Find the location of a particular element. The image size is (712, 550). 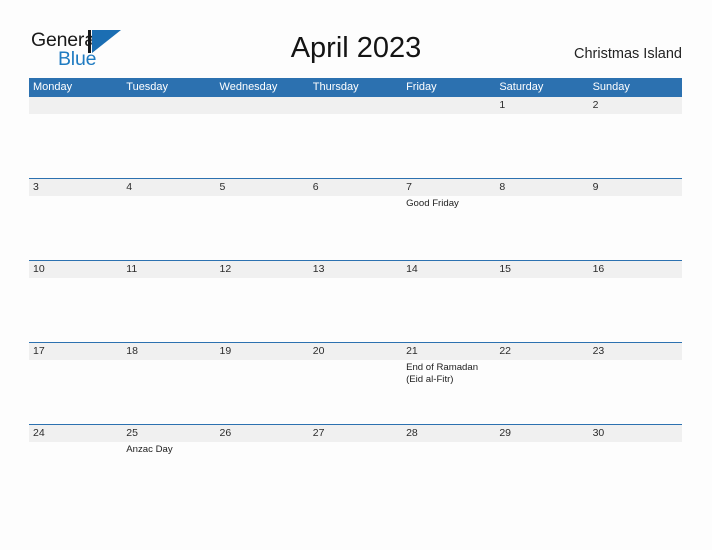

calendar-day-cell: 30 is located at coordinates (635, 465).